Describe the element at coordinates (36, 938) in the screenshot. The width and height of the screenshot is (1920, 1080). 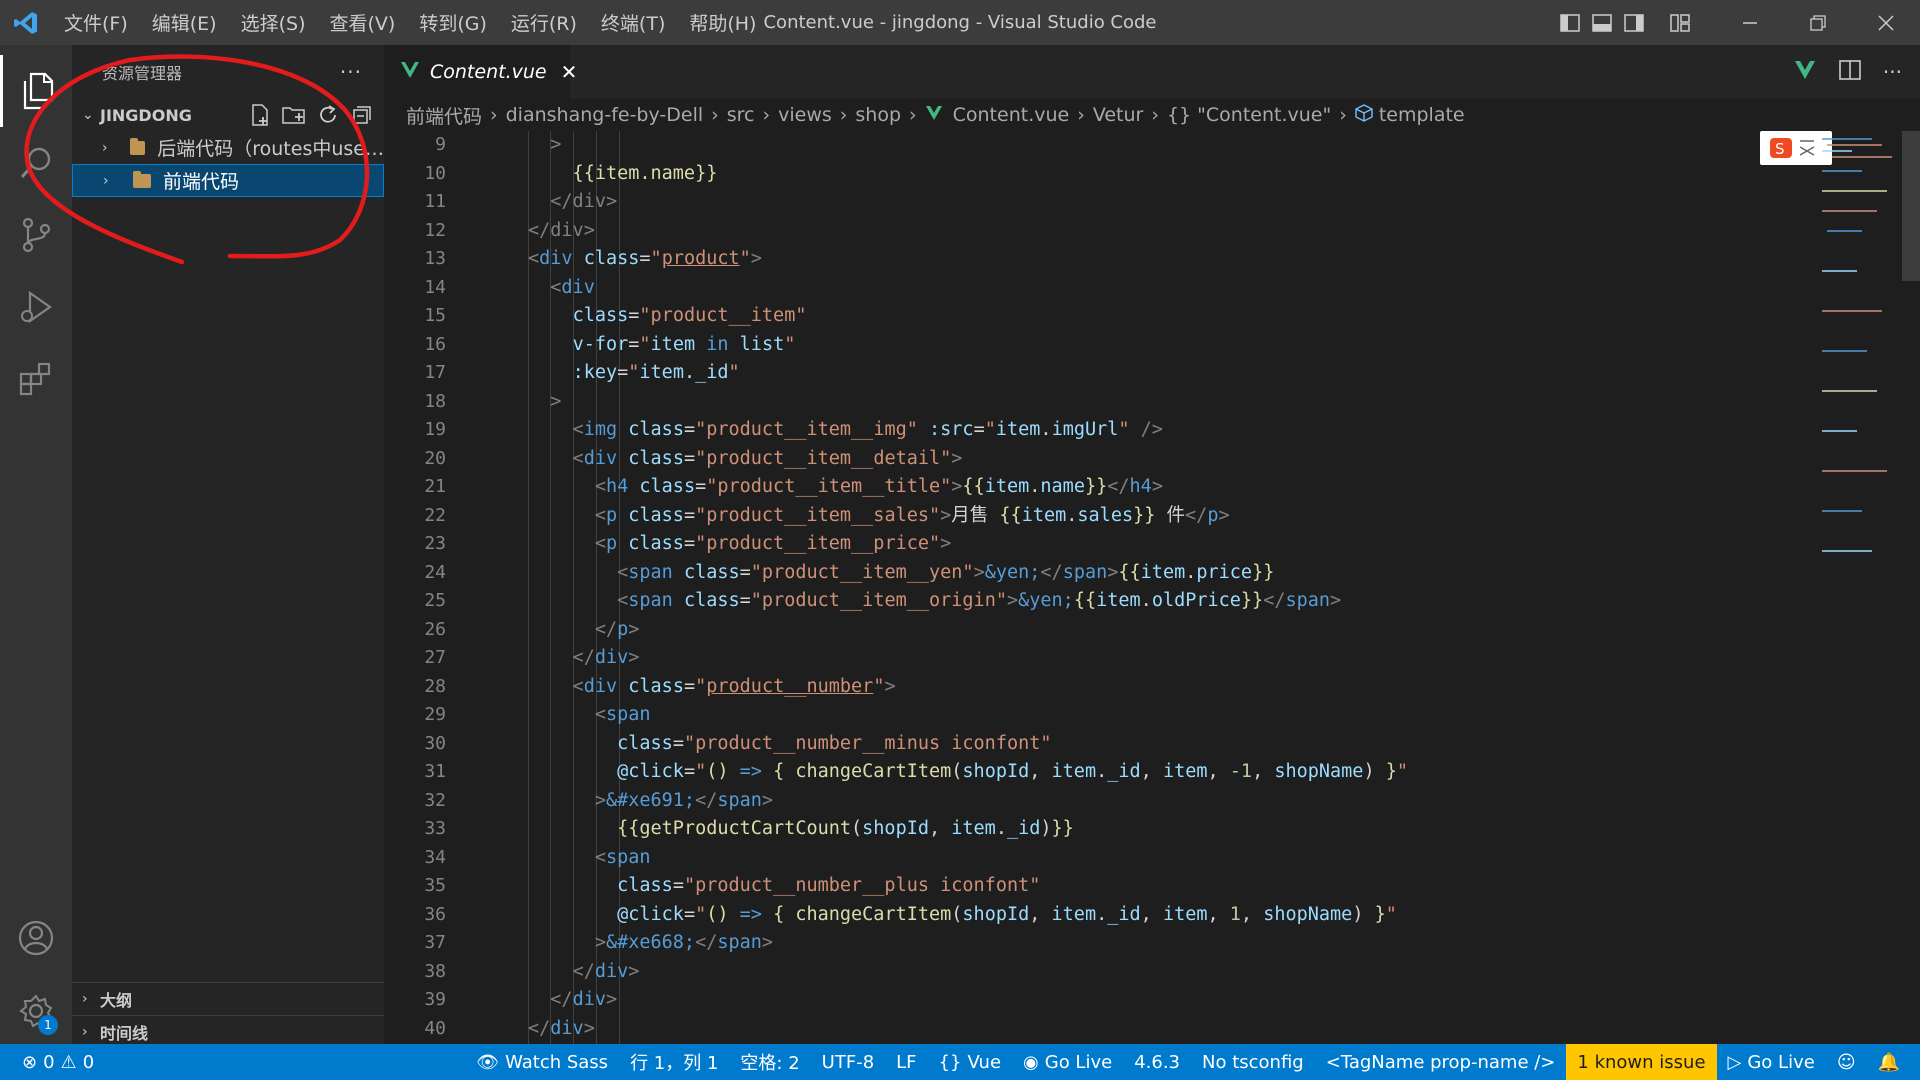
I see `accounts-icon` at that location.